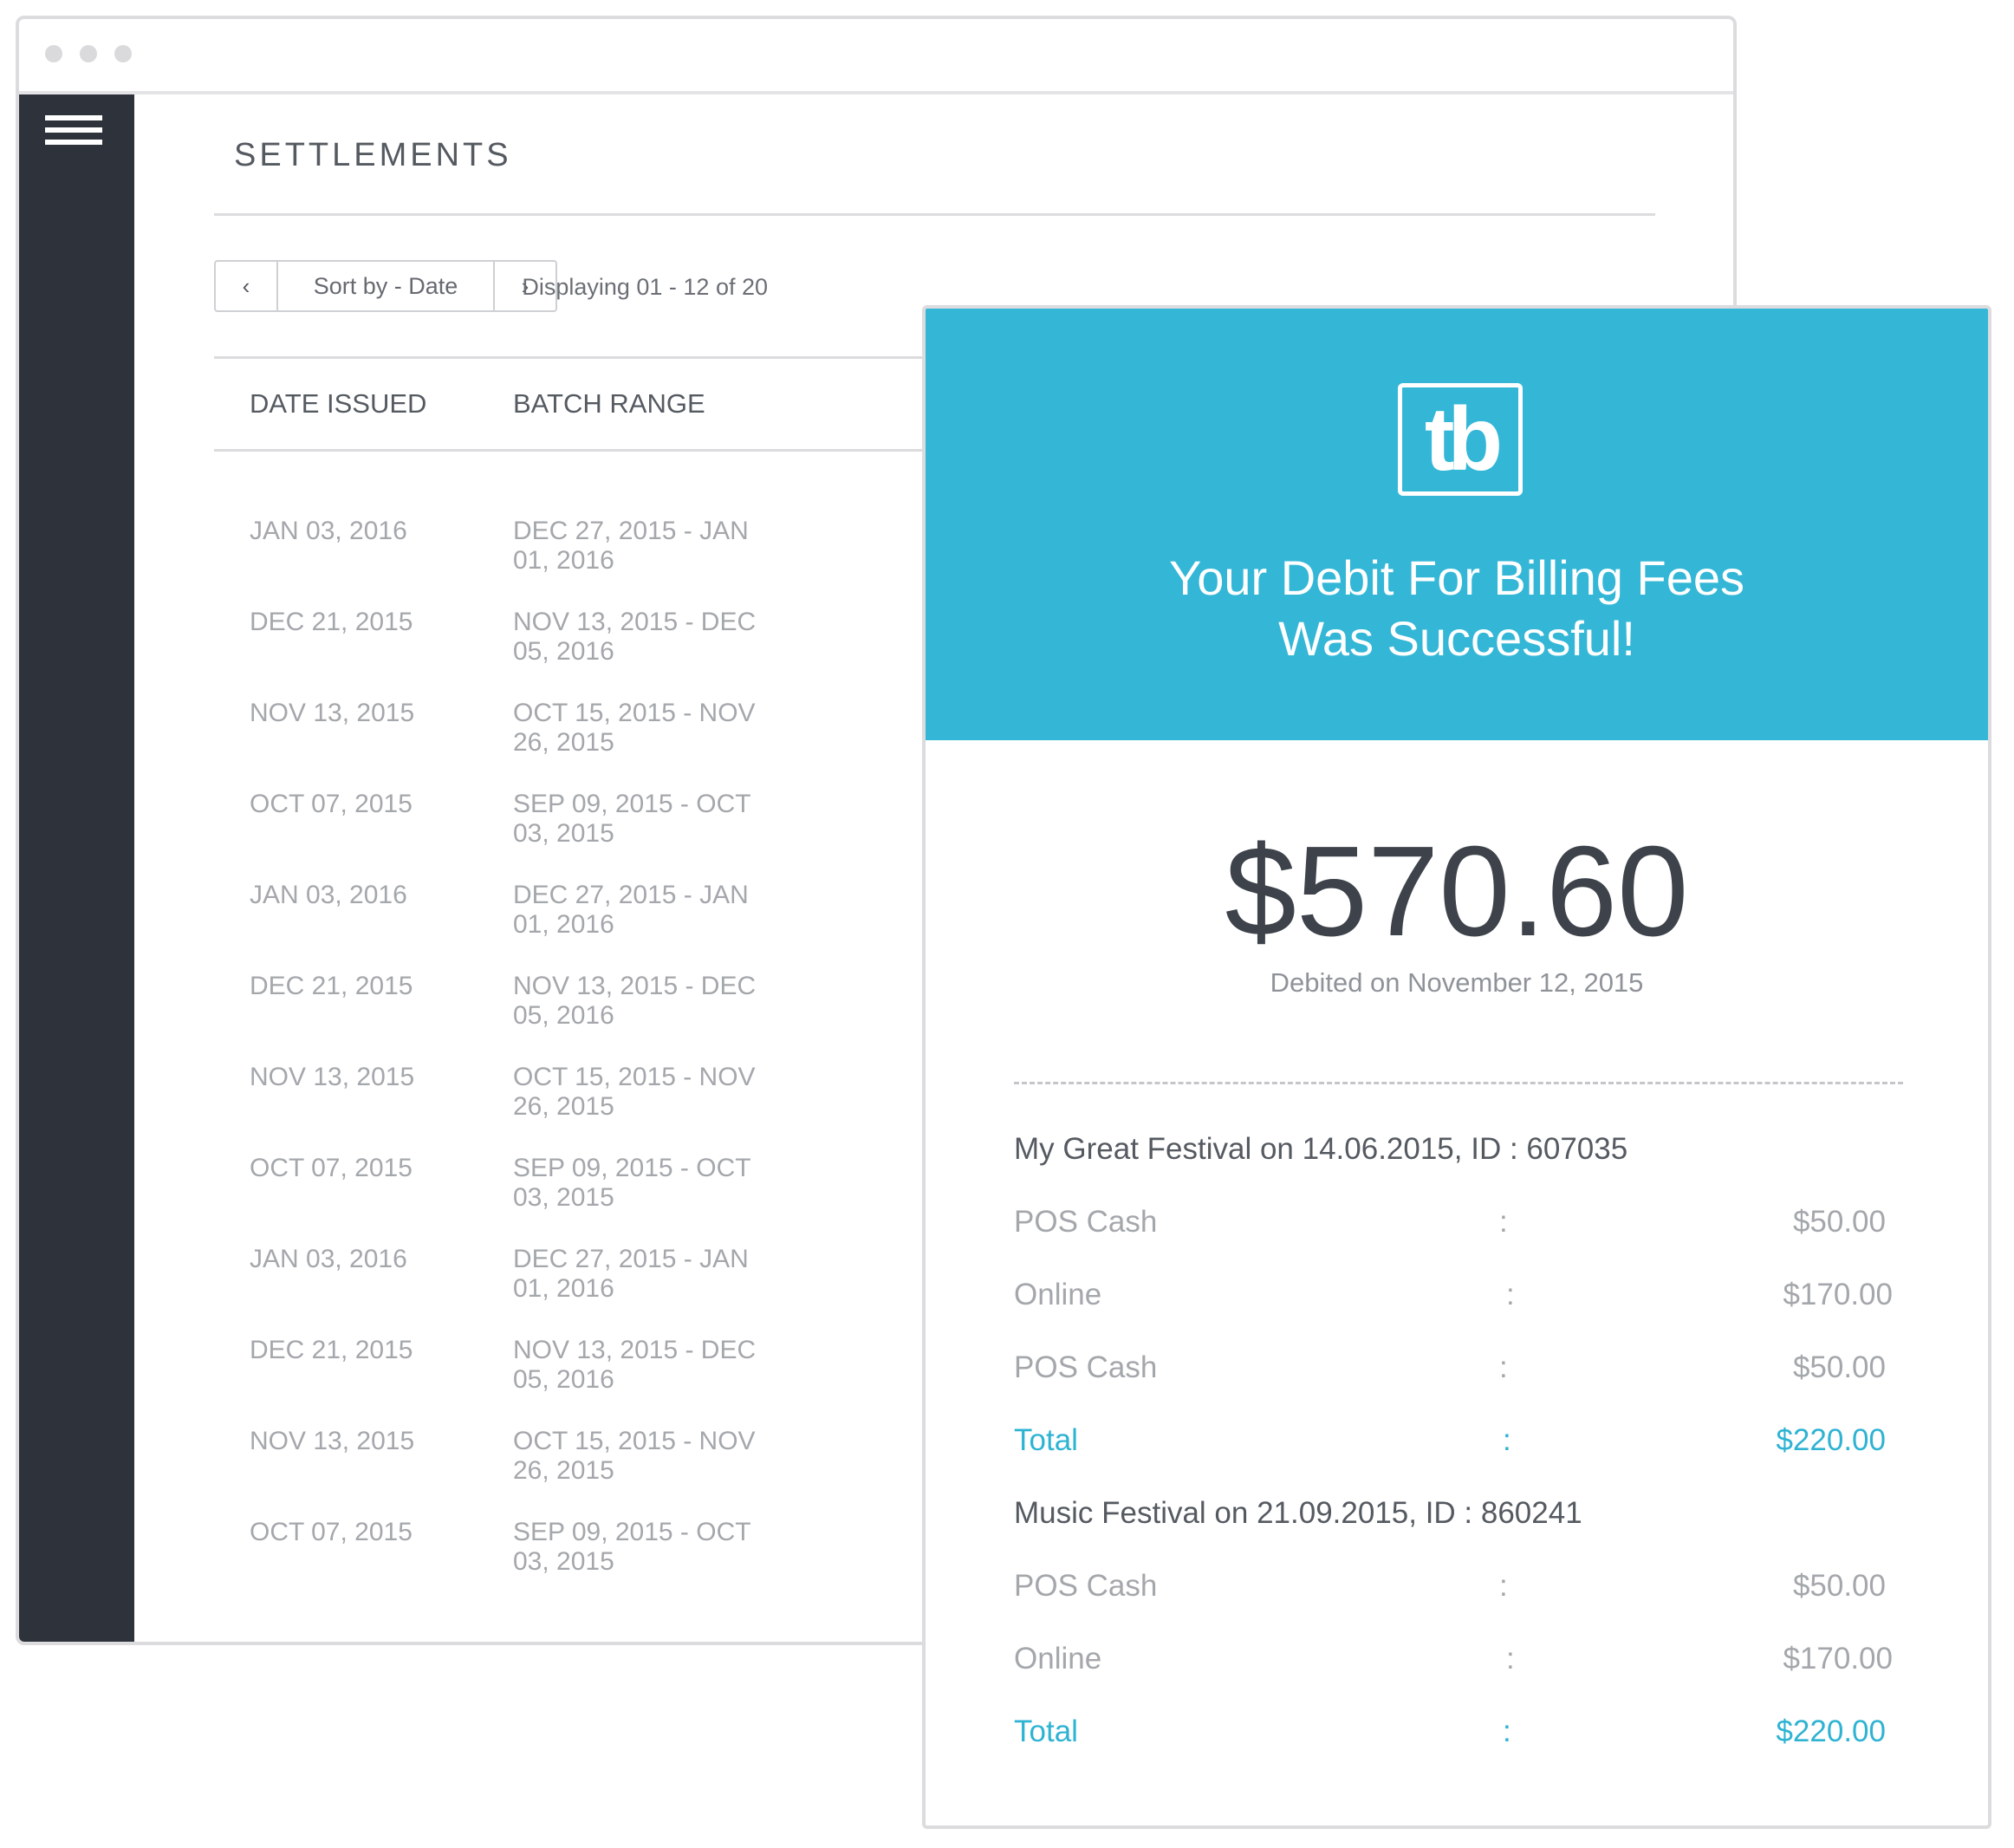 Image resolution: width=2014 pixels, height=1848 pixels. Describe the element at coordinates (73, 135) in the screenshot. I see `menu-icon` at that location.